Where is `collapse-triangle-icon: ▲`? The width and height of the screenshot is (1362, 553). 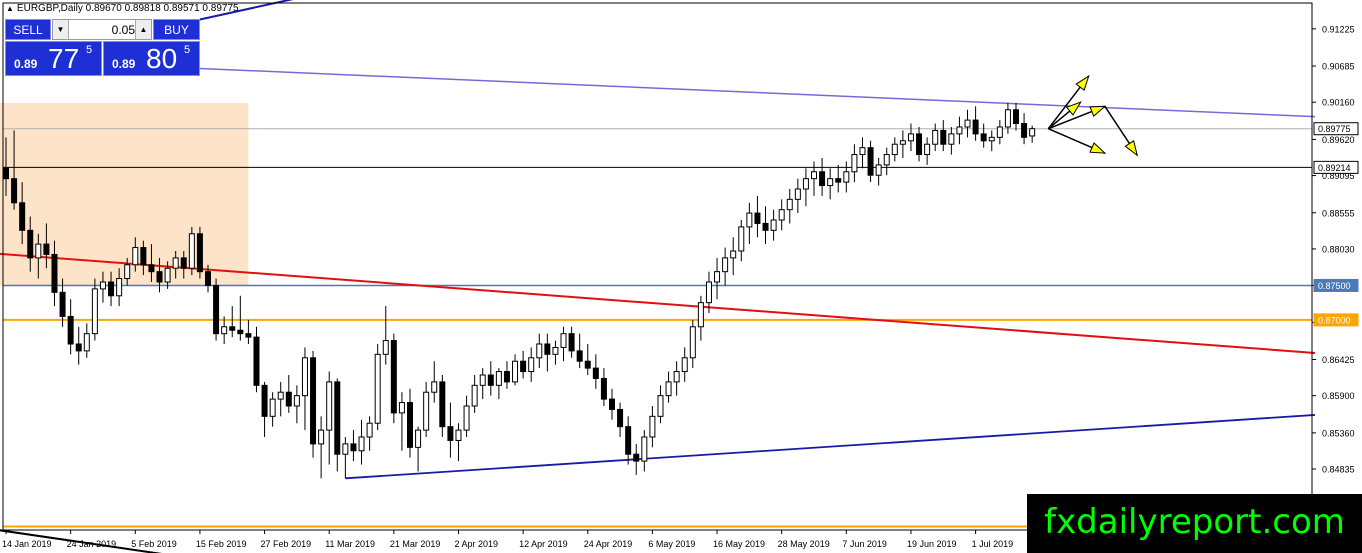 collapse-triangle-icon: ▲ is located at coordinates (10, 8).